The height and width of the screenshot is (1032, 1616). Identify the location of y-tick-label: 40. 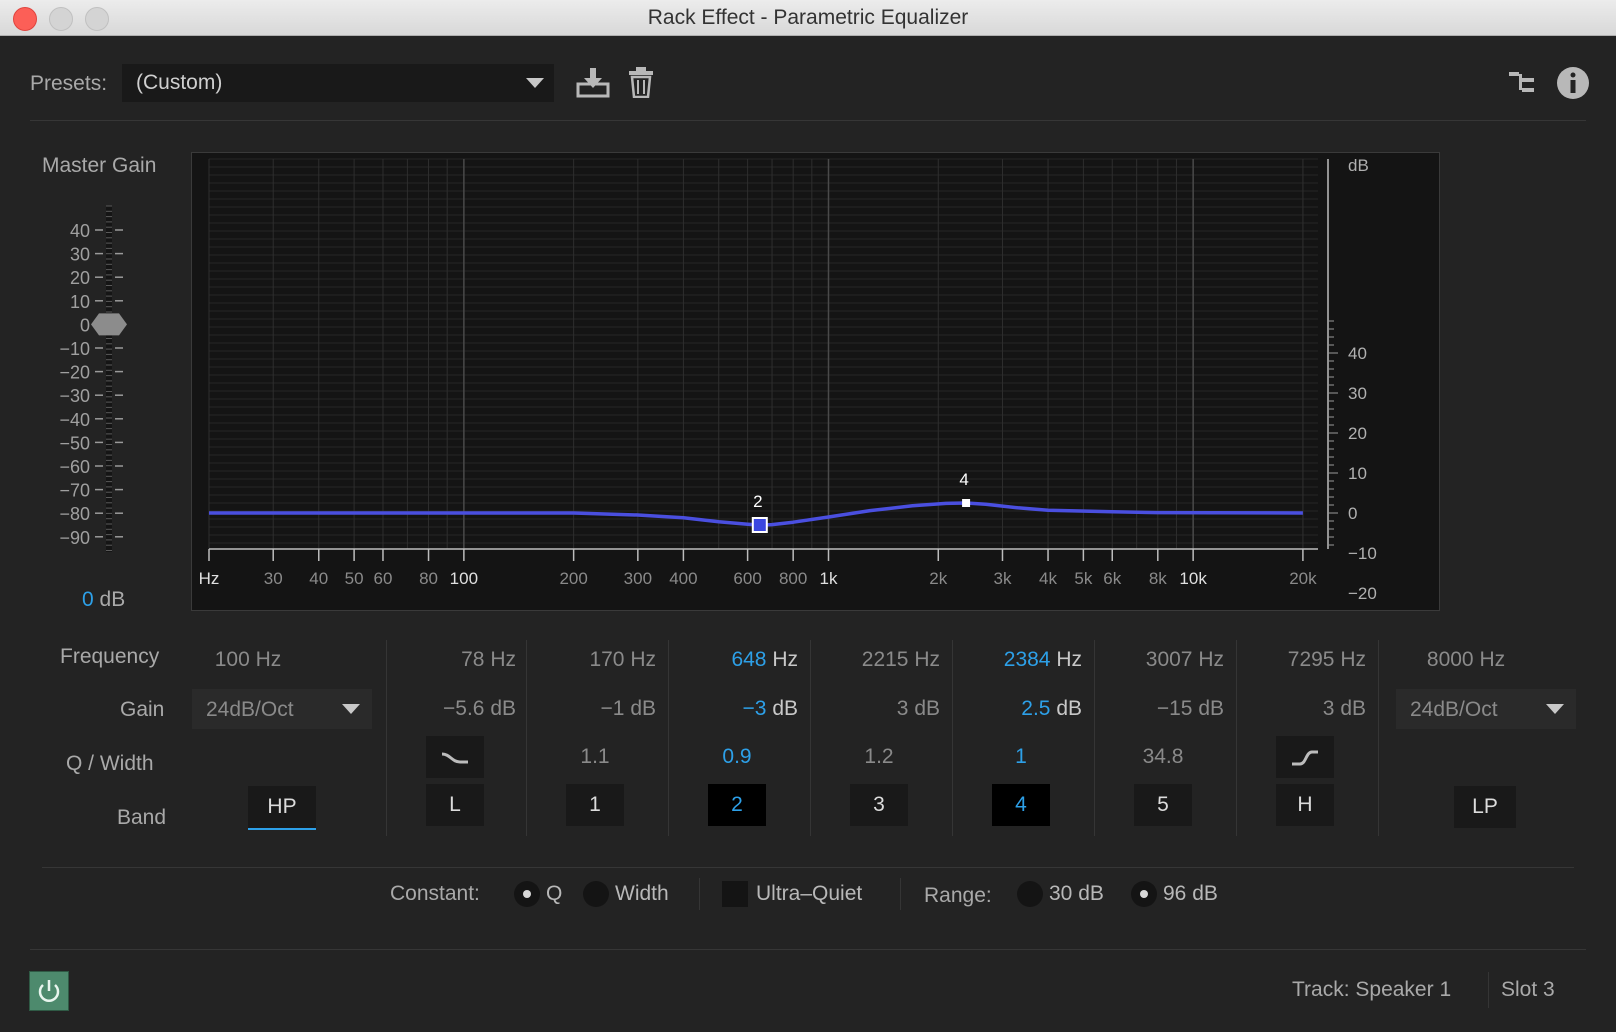
(1357, 353).